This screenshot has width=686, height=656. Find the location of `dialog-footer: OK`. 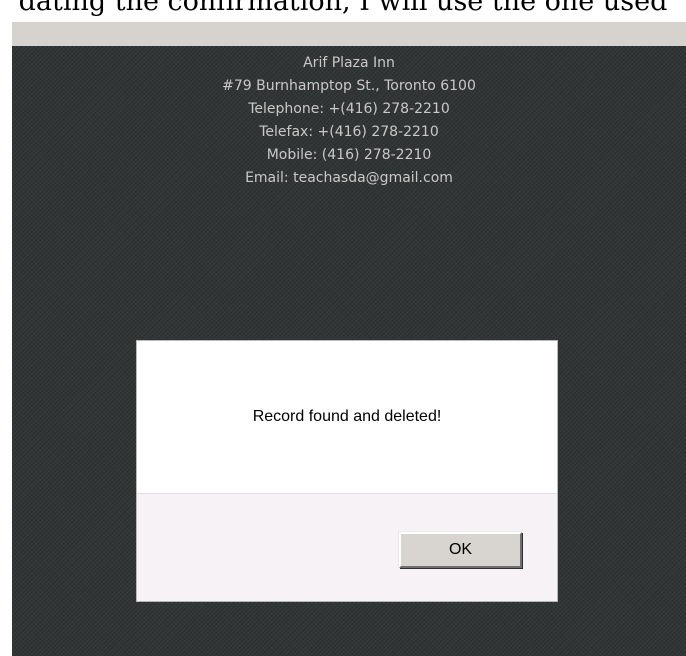

dialog-footer: OK is located at coordinates (347, 547).